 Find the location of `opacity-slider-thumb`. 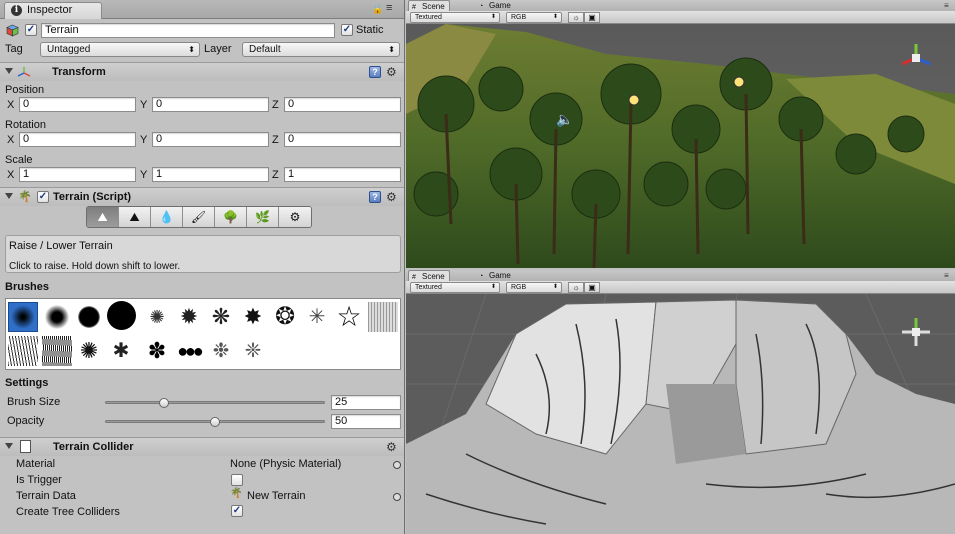

opacity-slider-thumb is located at coordinates (215, 422).